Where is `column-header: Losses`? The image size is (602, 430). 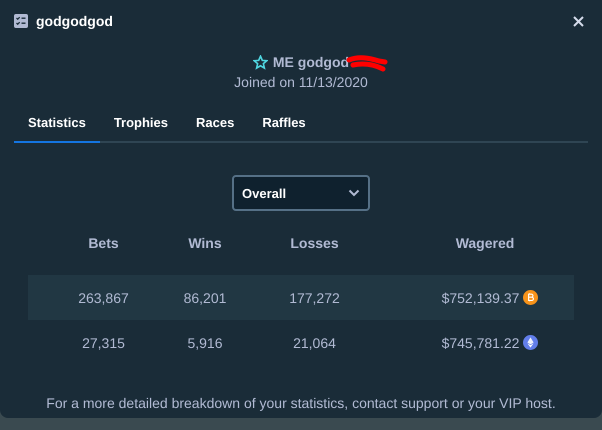 column-header: Losses is located at coordinates (314, 243).